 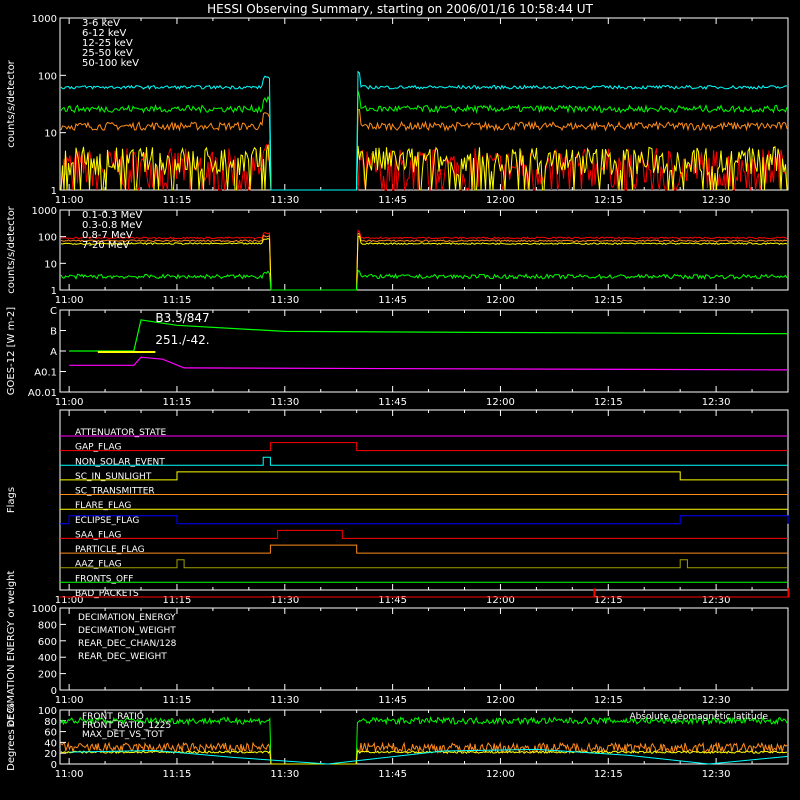 I want to click on y-axis-label: Degrees or %, so click(x=11, y=737).